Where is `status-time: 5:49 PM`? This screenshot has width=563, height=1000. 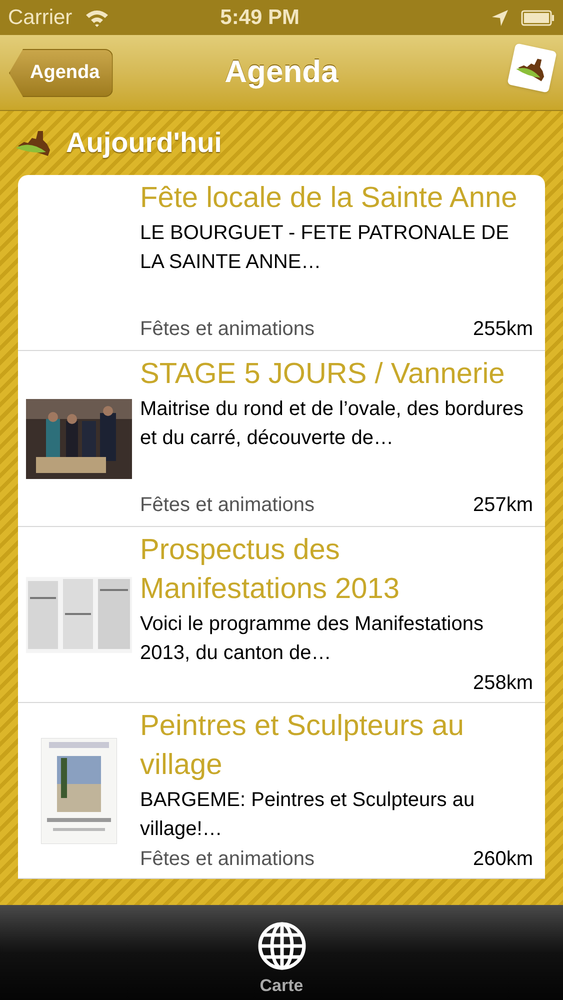 status-time: 5:49 PM is located at coordinates (260, 17).